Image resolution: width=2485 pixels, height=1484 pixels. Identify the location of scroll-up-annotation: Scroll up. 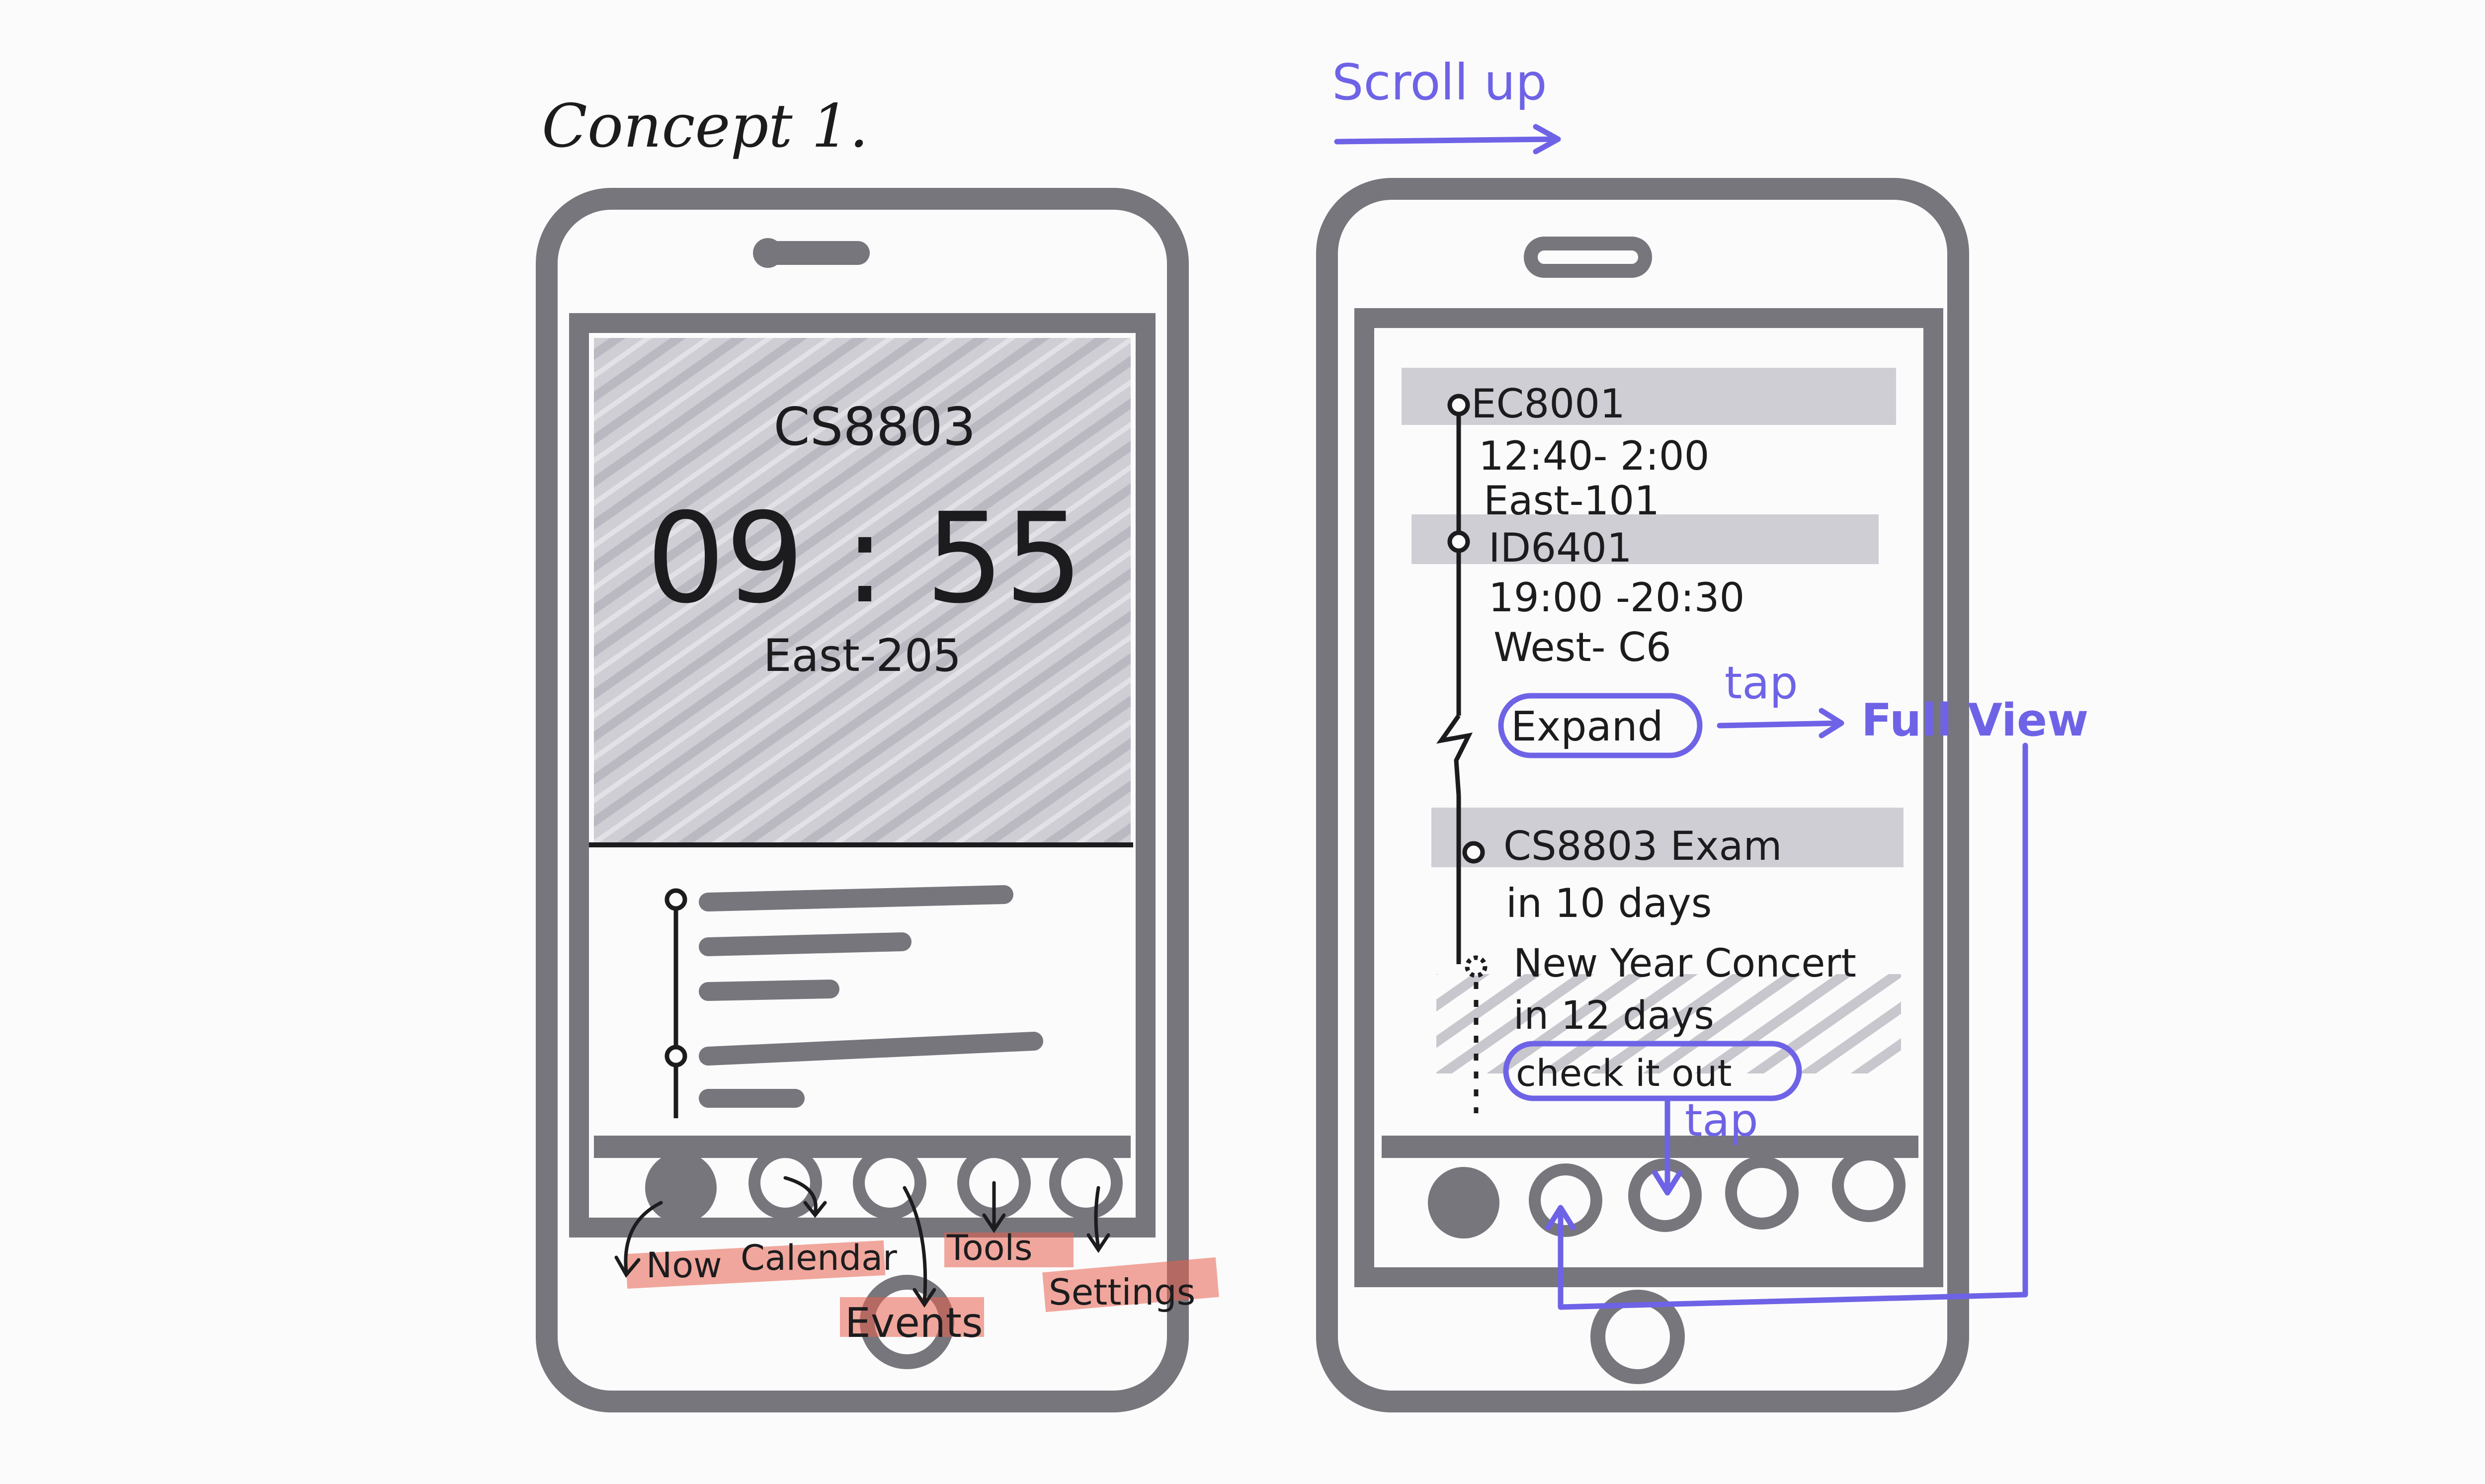
(1439, 82).